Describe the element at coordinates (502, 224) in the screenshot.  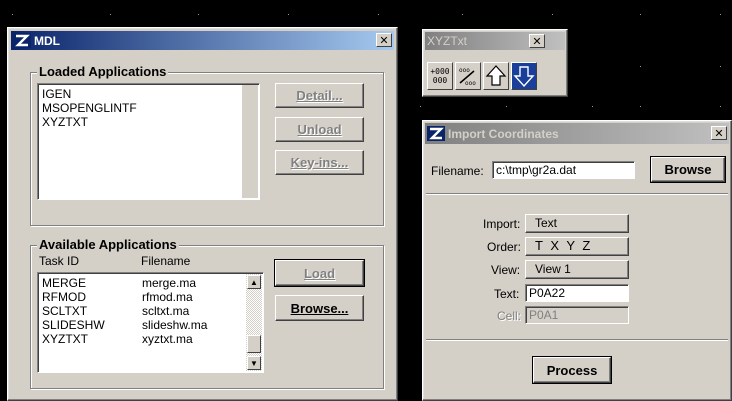
I see `import-label: Import:` at that location.